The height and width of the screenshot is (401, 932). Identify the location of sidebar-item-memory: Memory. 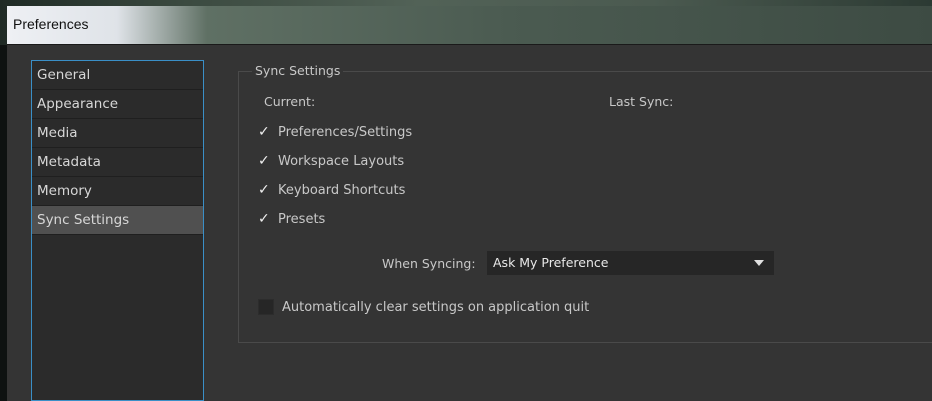
(117, 191).